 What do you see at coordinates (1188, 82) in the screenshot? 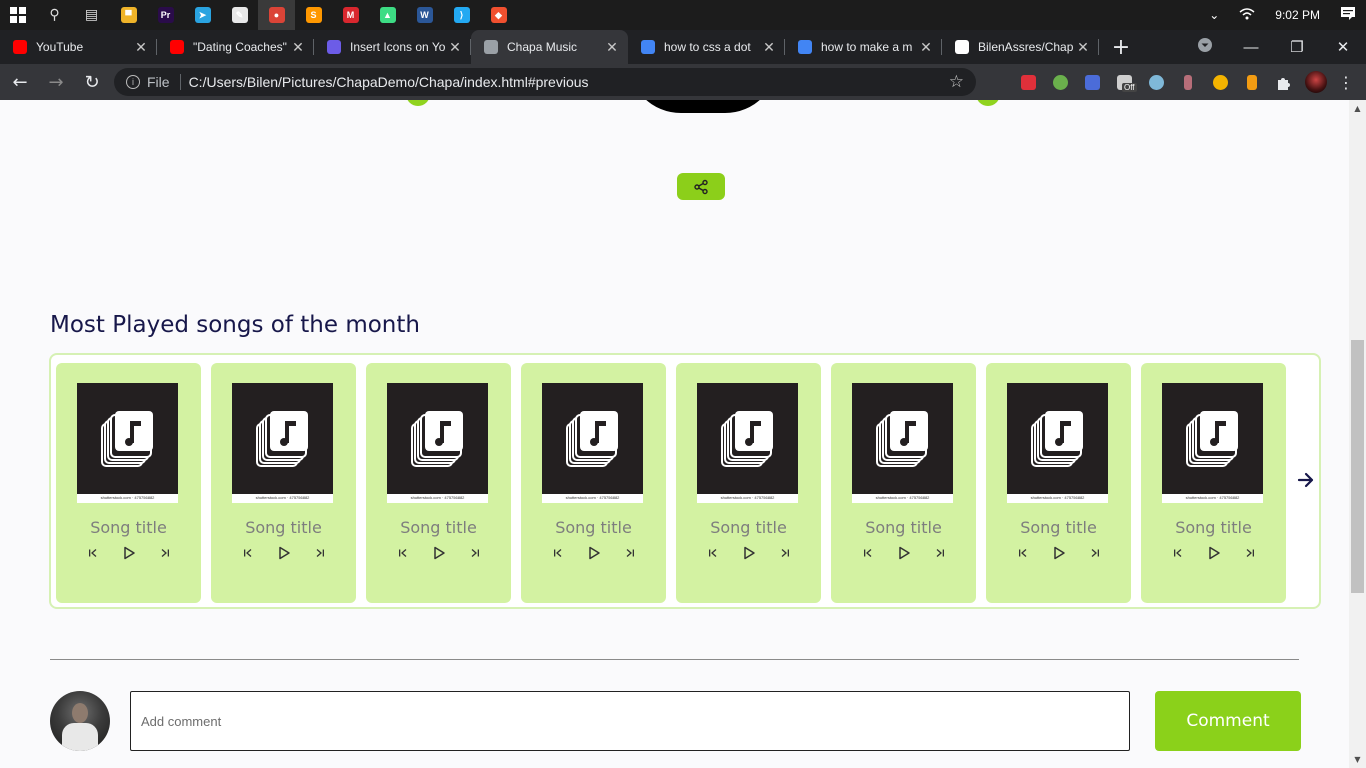
I see `rocket-extension-icon` at bounding box center [1188, 82].